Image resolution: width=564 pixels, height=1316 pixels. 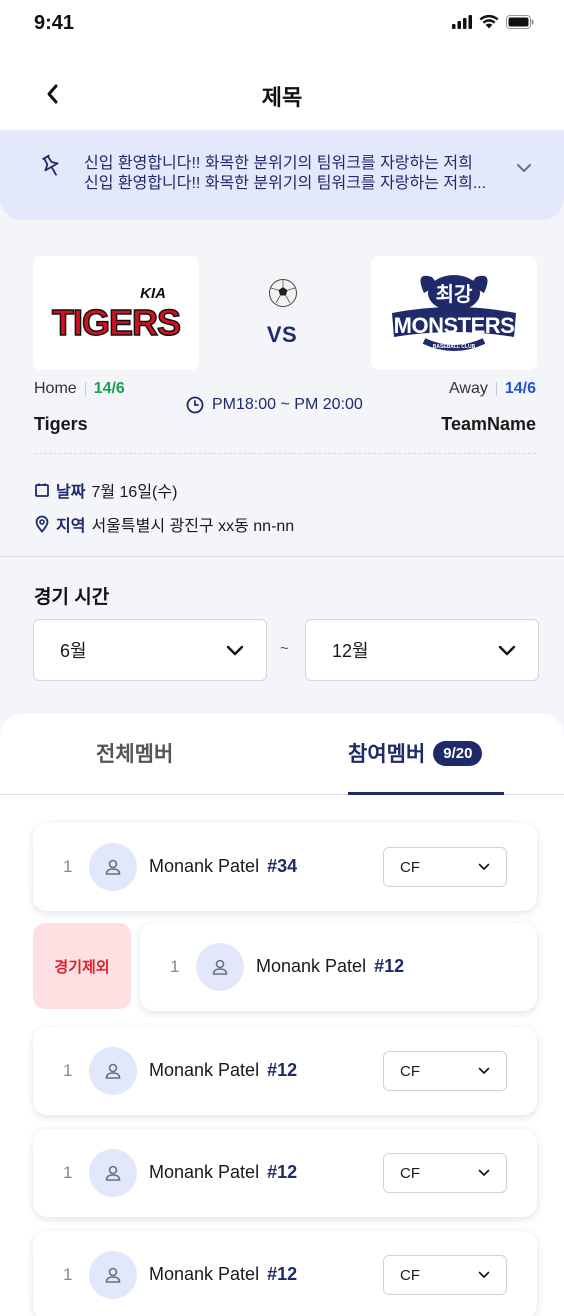 What do you see at coordinates (488, 424) in the screenshot?
I see `away-team-name: TeamName` at bounding box center [488, 424].